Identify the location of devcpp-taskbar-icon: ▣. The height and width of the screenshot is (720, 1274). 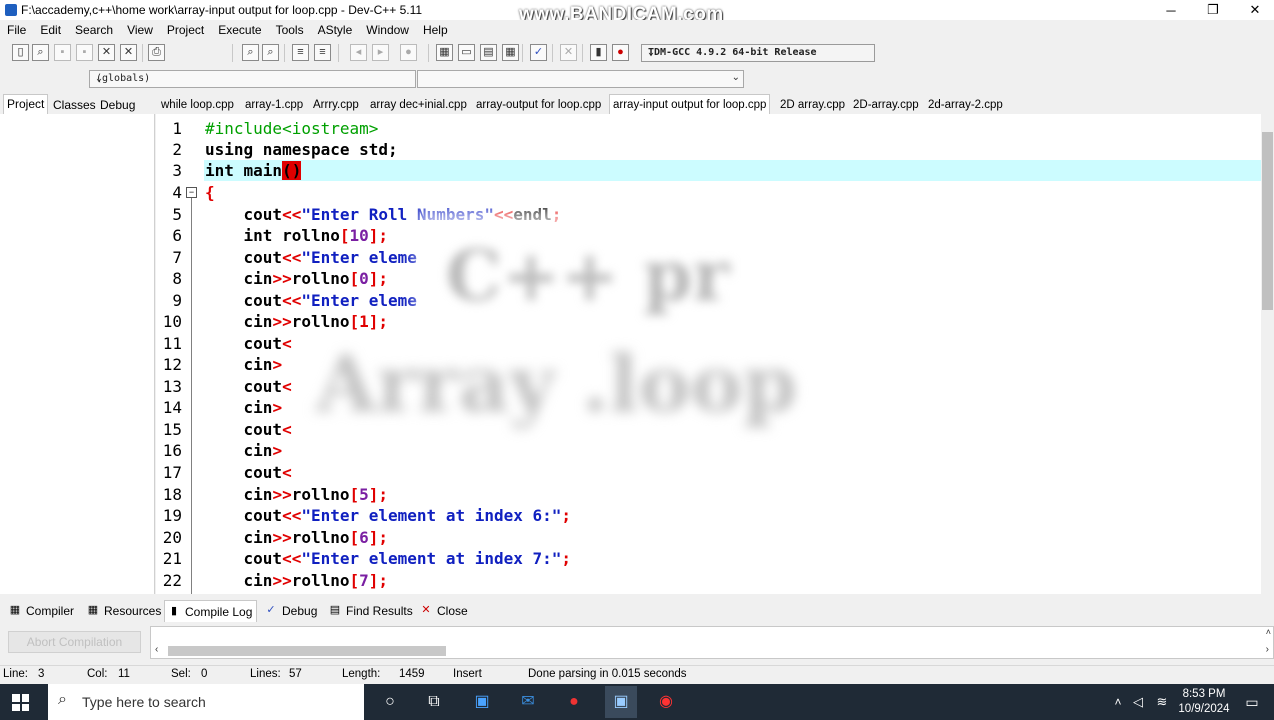
(621, 702).